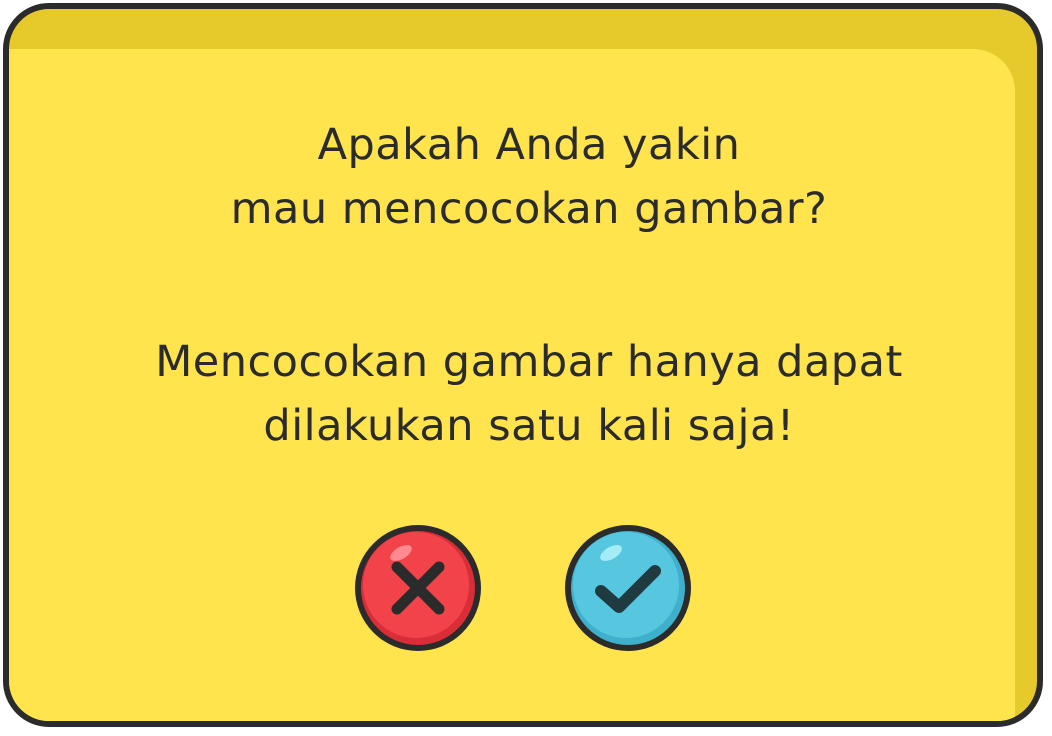  Describe the element at coordinates (529, 145) in the screenshot. I see `question-line-1: Apakah Anda yakin` at that location.